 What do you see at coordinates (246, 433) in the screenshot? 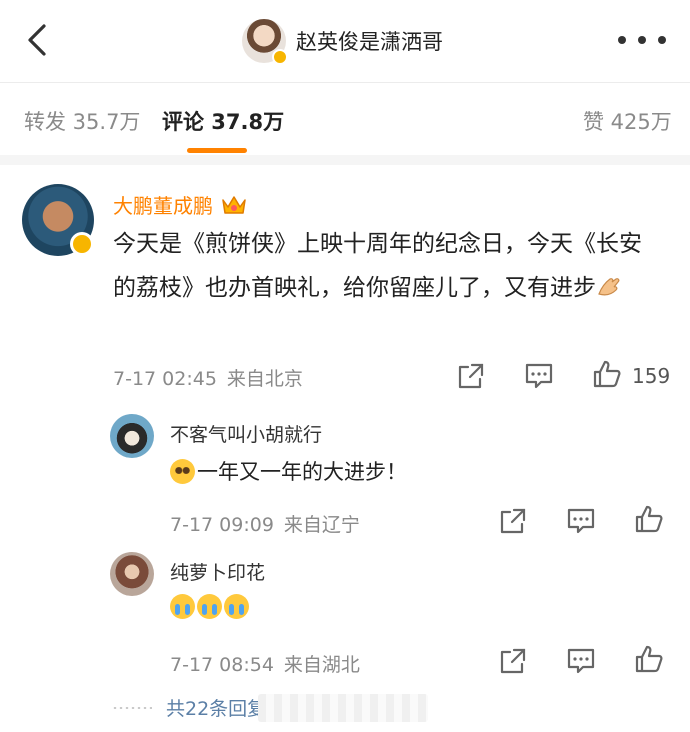
I see `reply-author: 不客气叫小胡就行` at bounding box center [246, 433].